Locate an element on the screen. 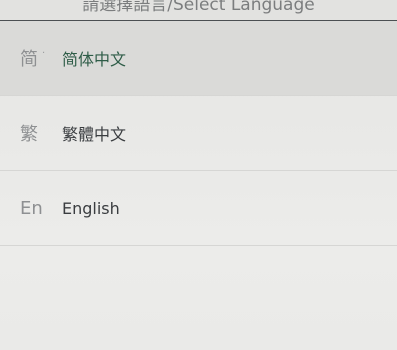  language-abbr: En is located at coordinates (31, 208).